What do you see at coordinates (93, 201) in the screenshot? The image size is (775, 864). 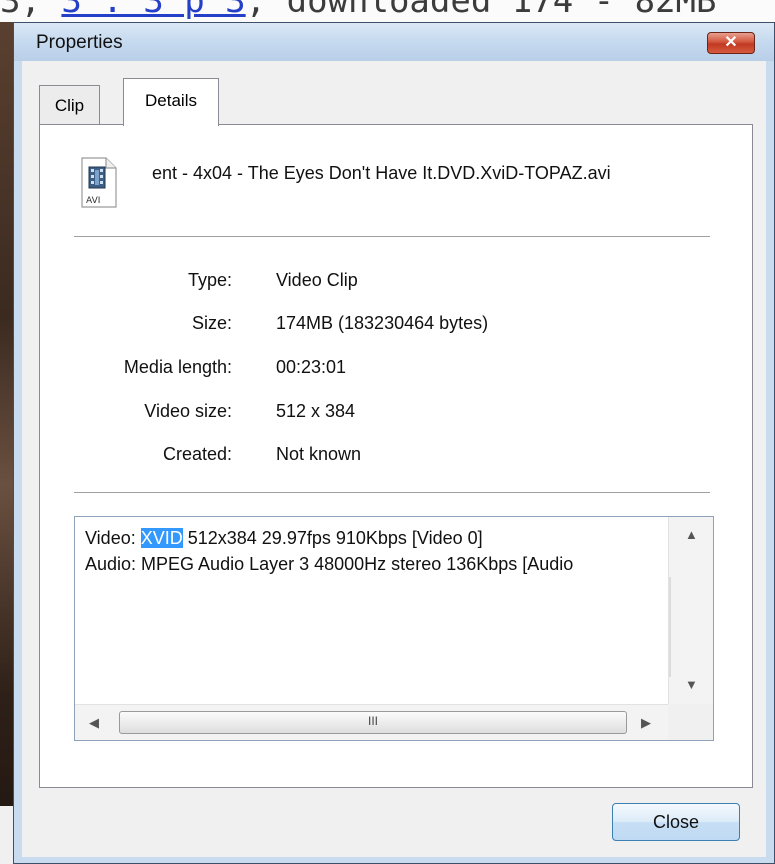 I see `icon-label: AVI` at bounding box center [93, 201].